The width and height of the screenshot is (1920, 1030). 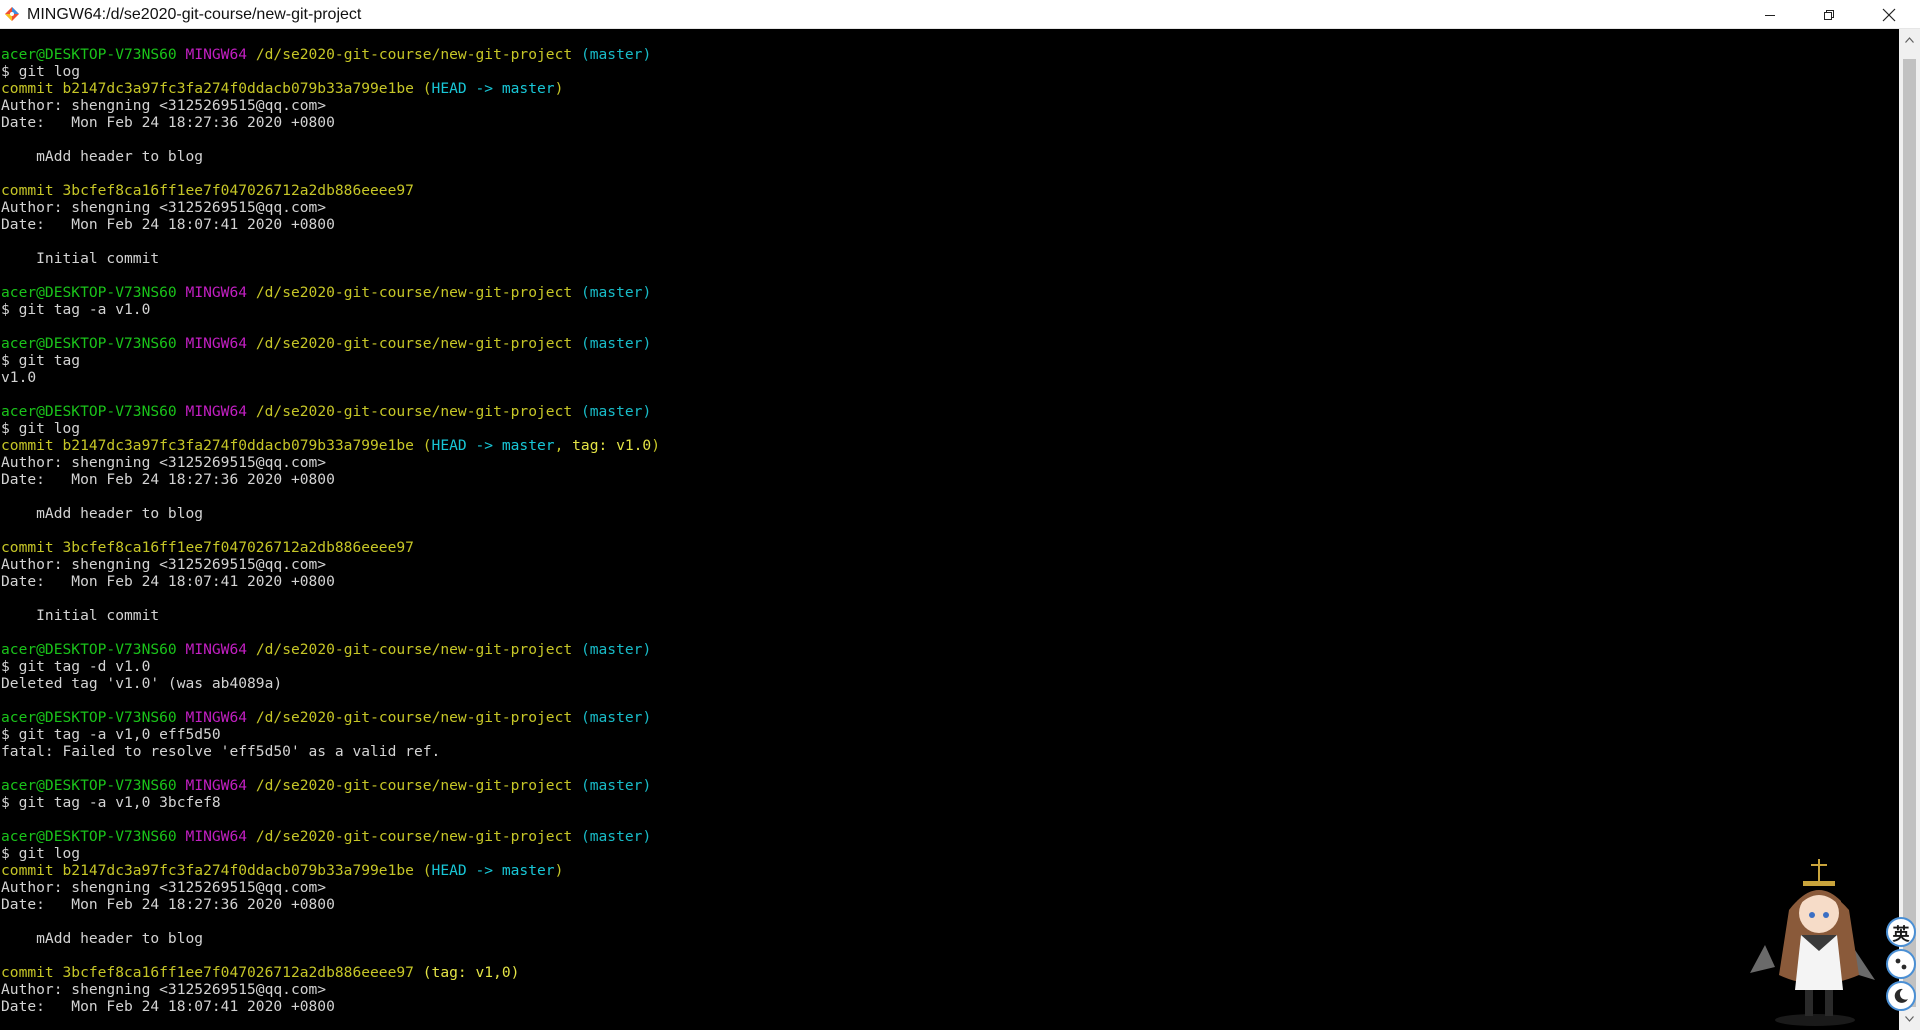 What do you see at coordinates (612, 445) in the screenshot?
I see `terminal-segment: tag: v1.0` at bounding box center [612, 445].